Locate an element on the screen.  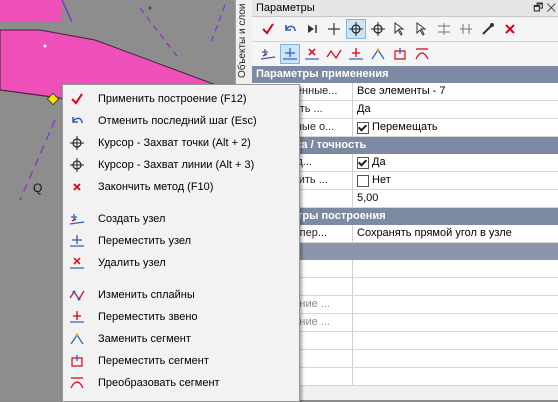
cursor-o-icon is located at coordinates (400, 29).